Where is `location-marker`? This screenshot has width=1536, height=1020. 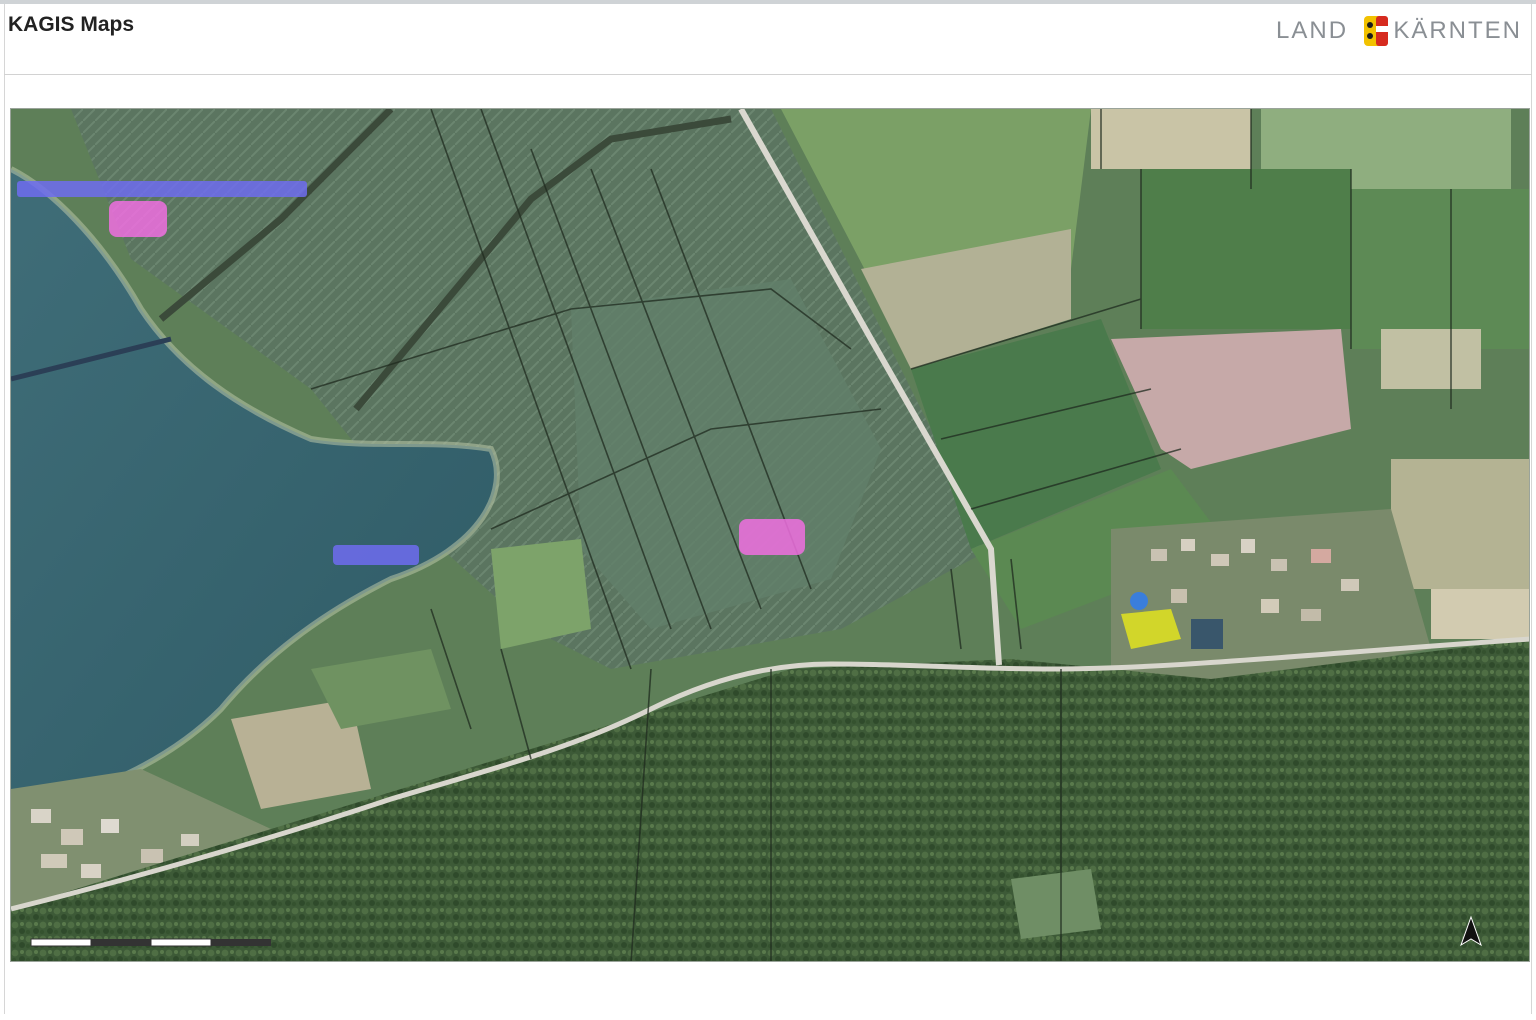 location-marker is located at coordinates (1139, 601).